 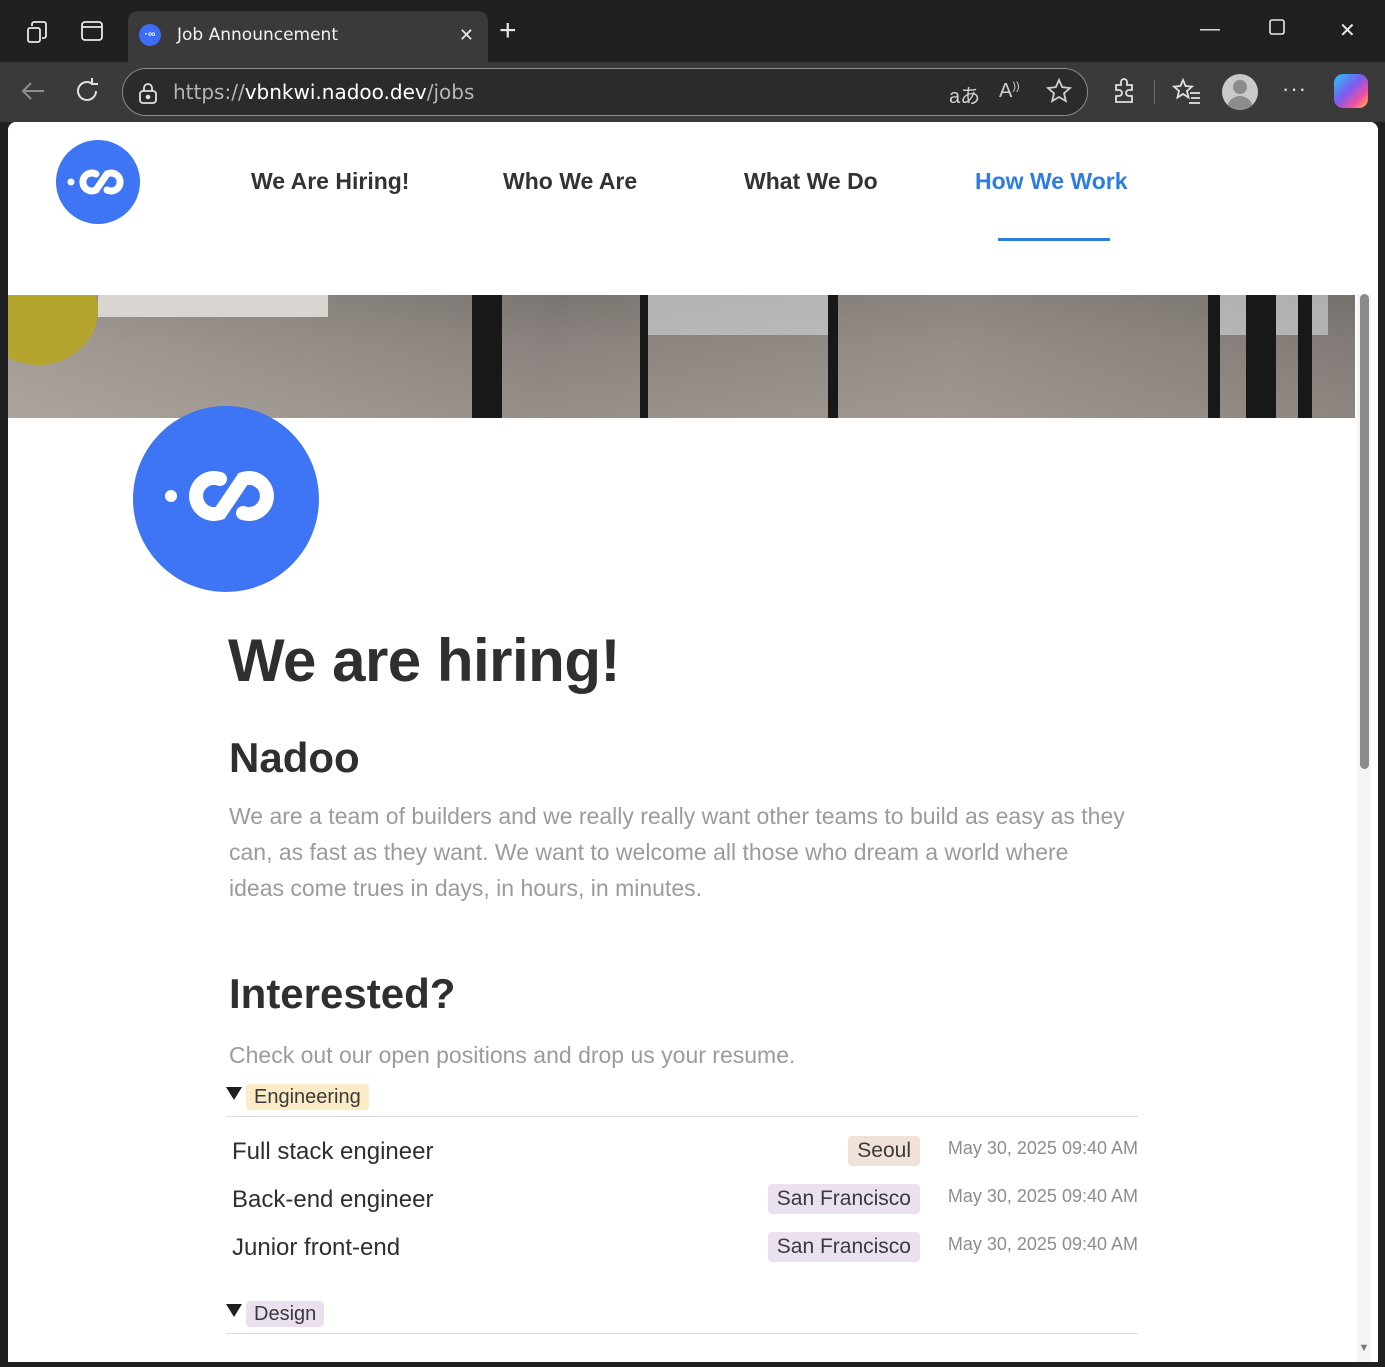 I want to click on browser-tab-active: ·∞ Job Announcement ✕, so click(x=308, y=37).